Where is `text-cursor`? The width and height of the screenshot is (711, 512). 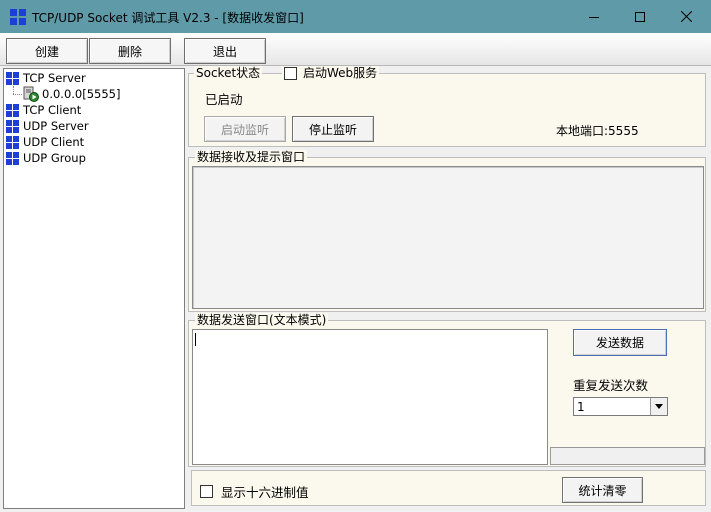 text-cursor is located at coordinates (195, 339).